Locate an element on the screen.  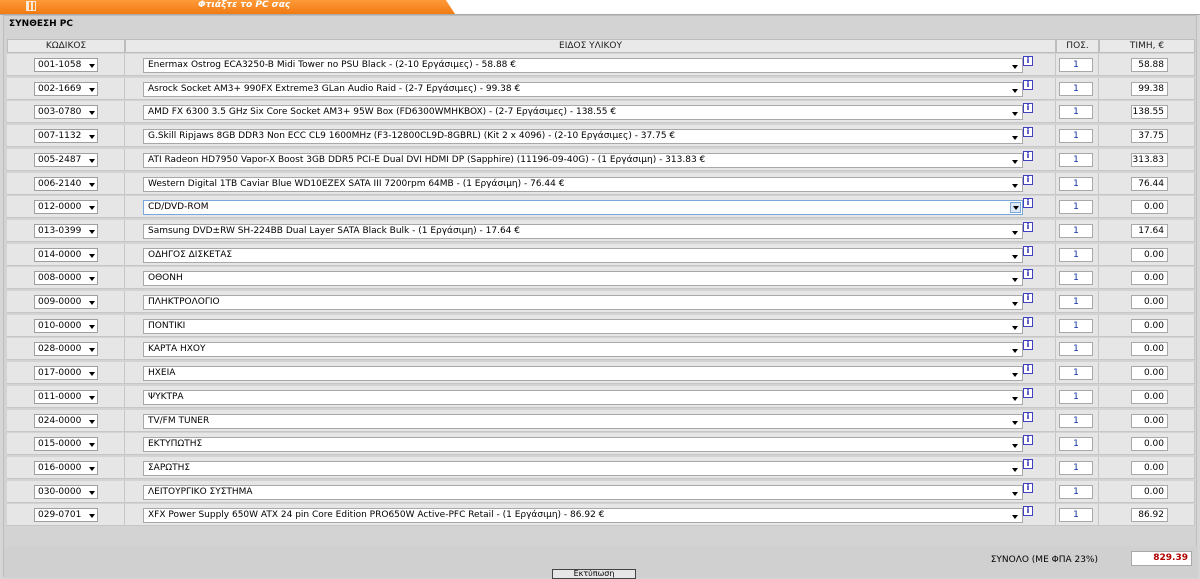
code-select: 011-0000 is located at coordinates (66, 396).